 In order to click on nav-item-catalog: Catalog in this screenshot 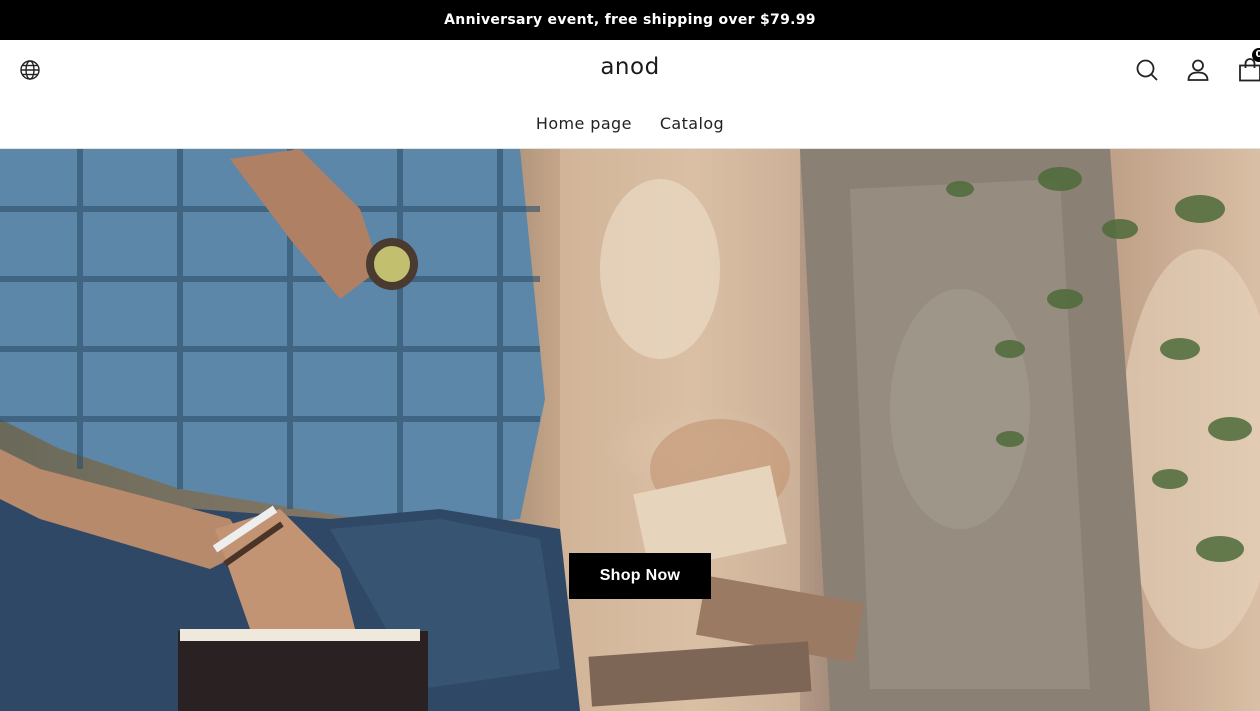, I will do `click(692, 123)`.